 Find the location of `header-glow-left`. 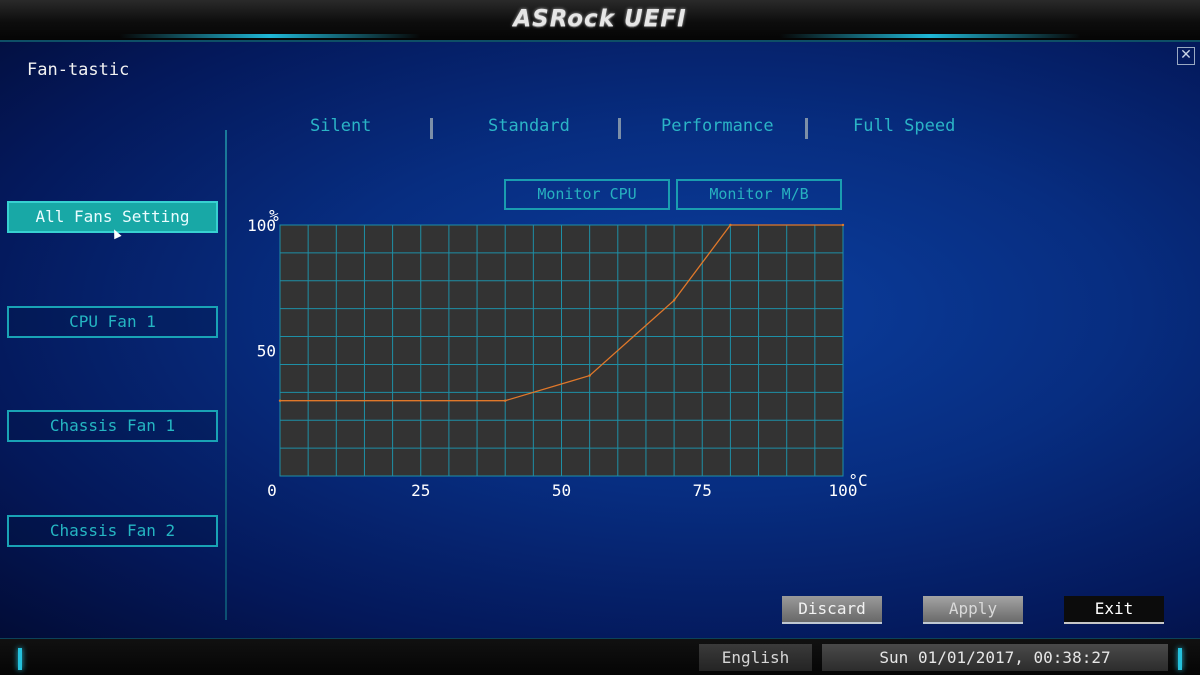

header-glow-left is located at coordinates (270, 36).